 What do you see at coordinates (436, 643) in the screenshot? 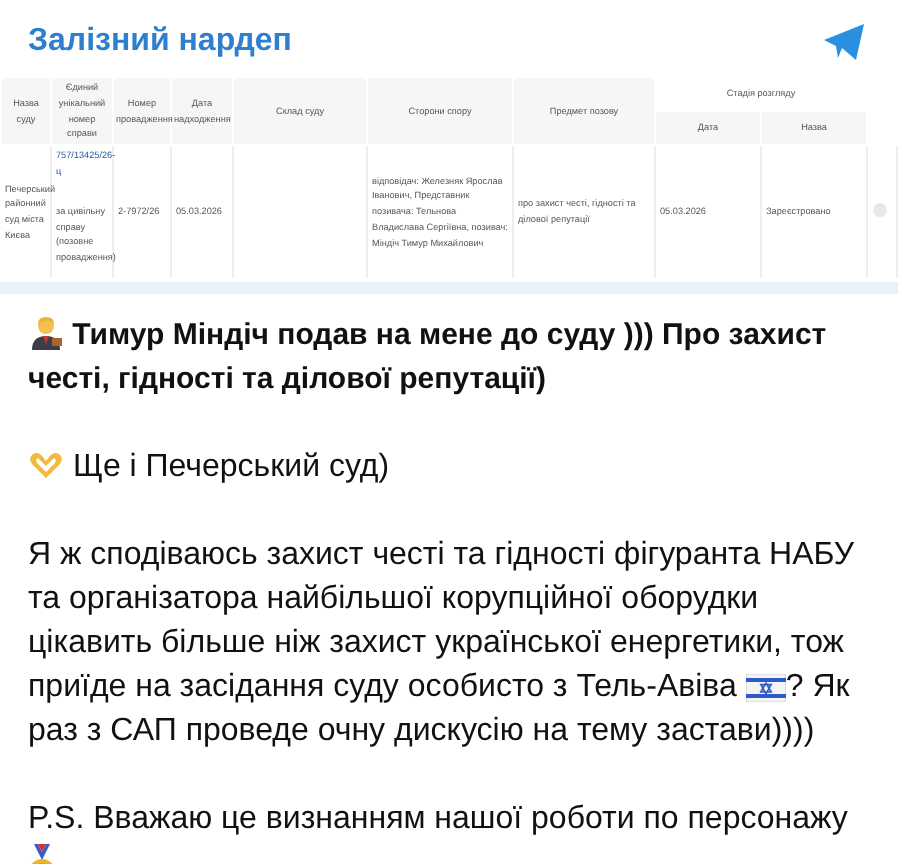
I see `post-text-line: цікавить більше ніж захист української енергетики, тож` at bounding box center [436, 643].